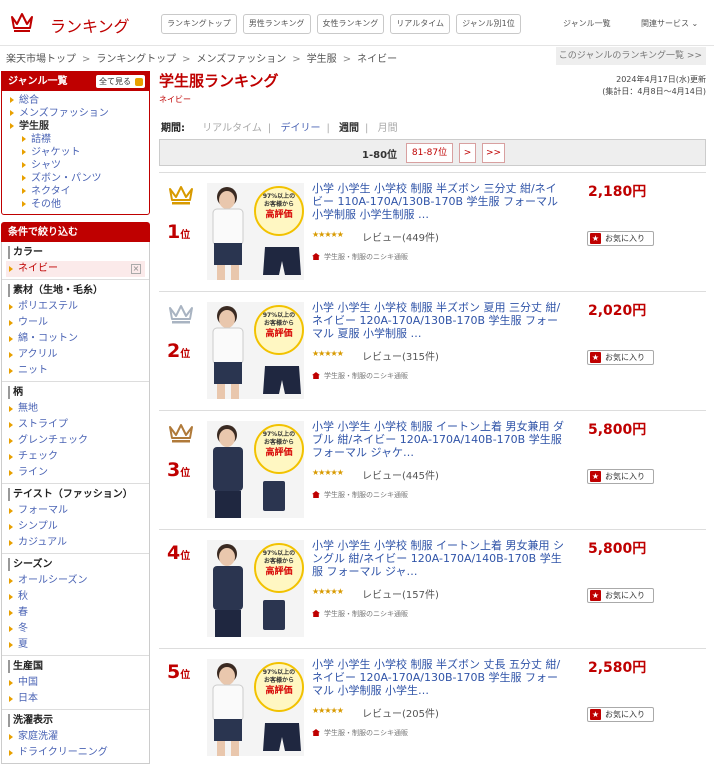  What do you see at coordinates (467, 153) in the screenshot?
I see `pager-next-button: >` at bounding box center [467, 153].